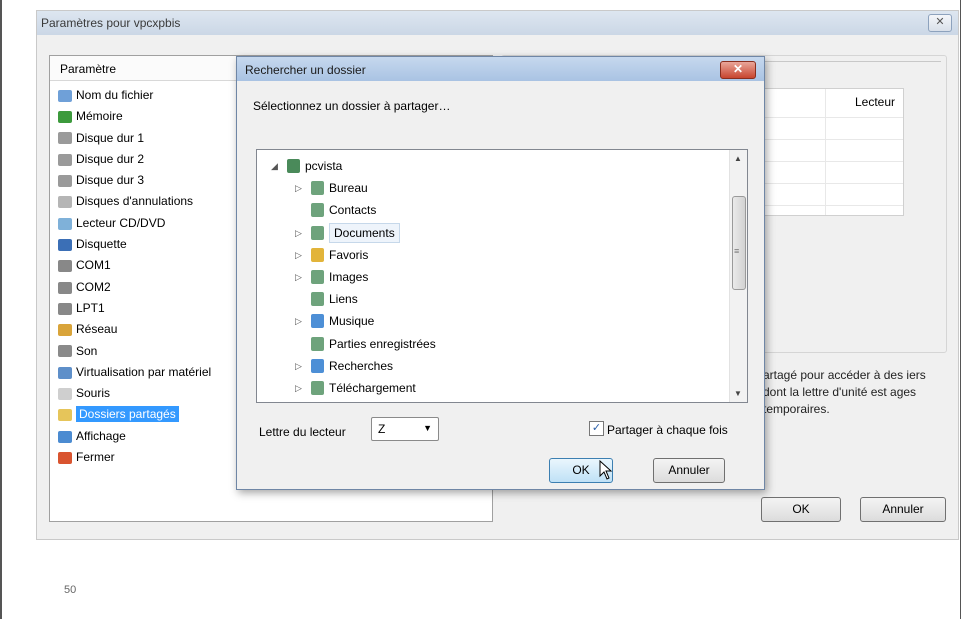 This screenshot has height=619, width=961. Describe the element at coordinates (65, 223) in the screenshot. I see `cd-dvd-icon` at that location.